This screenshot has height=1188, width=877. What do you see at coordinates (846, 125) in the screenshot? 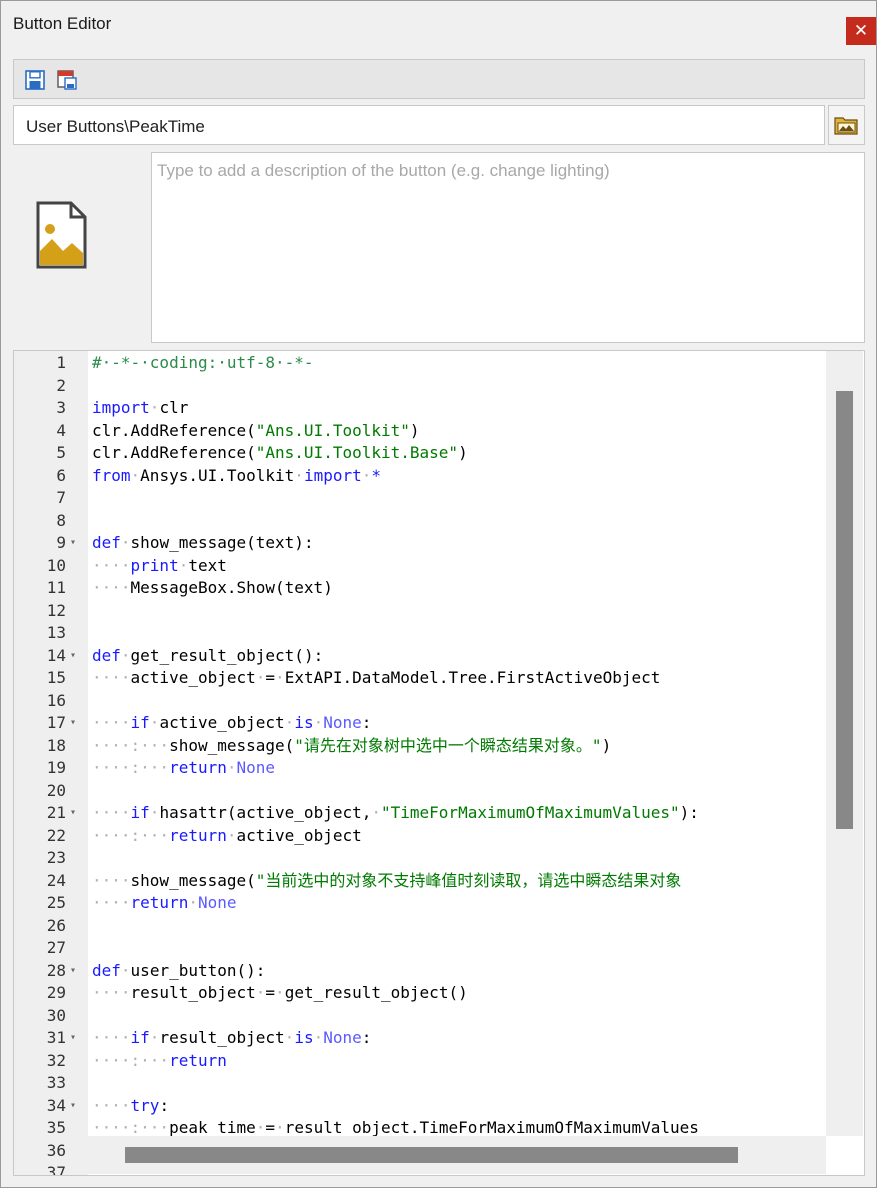
I see `browse-button` at bounding box center [846, 125].